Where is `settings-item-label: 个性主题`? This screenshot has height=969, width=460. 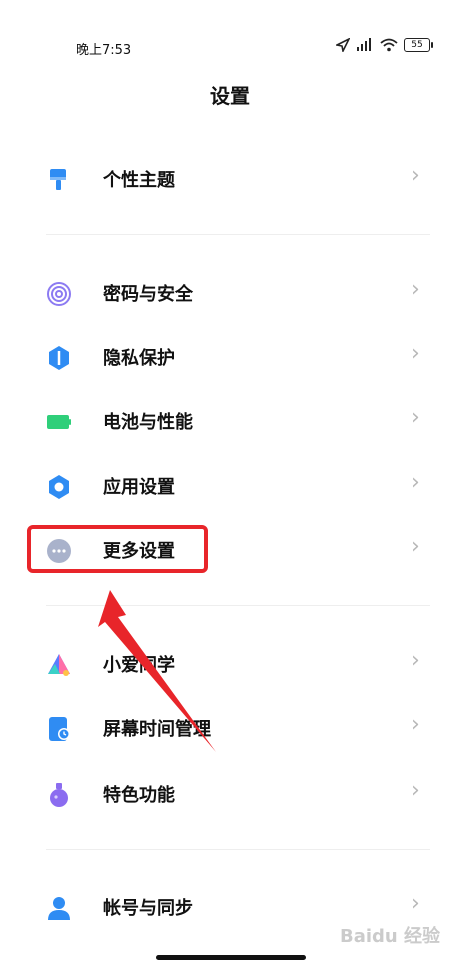
settings-item-label: 个性主题 is located at coordinates (139, 180).